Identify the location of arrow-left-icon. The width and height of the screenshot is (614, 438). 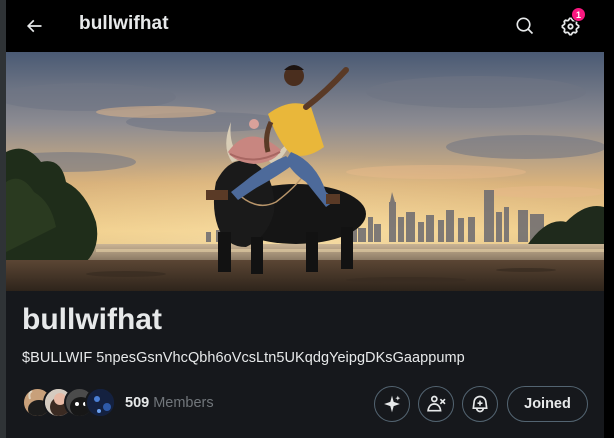
(34, 26).